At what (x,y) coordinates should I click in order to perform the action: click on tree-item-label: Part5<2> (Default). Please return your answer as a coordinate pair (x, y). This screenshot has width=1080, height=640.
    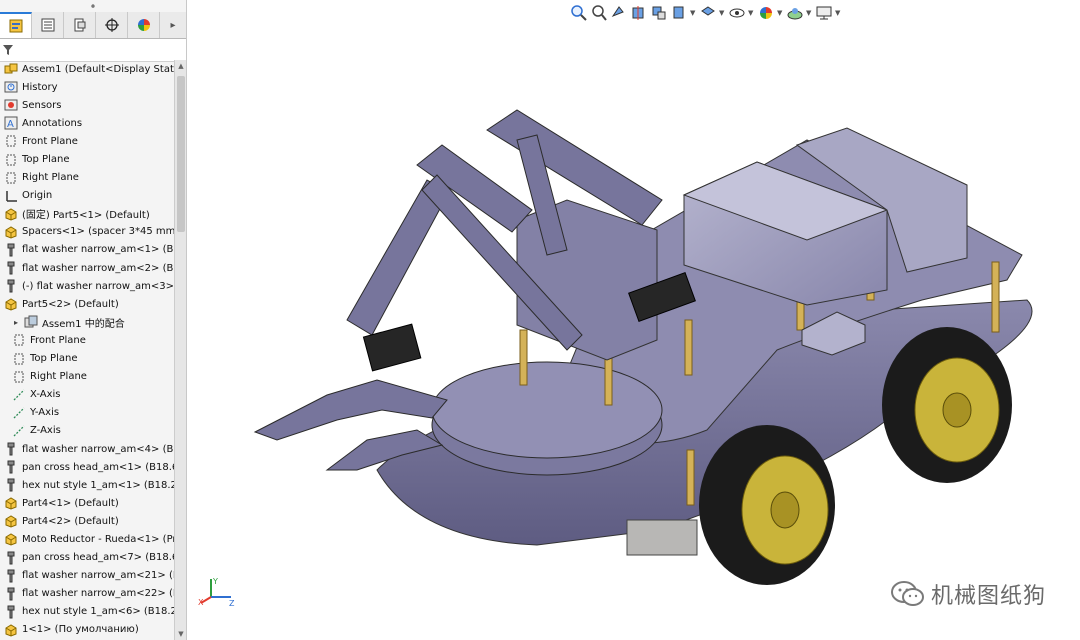
    Looking at the image, I should click on (70, 304).